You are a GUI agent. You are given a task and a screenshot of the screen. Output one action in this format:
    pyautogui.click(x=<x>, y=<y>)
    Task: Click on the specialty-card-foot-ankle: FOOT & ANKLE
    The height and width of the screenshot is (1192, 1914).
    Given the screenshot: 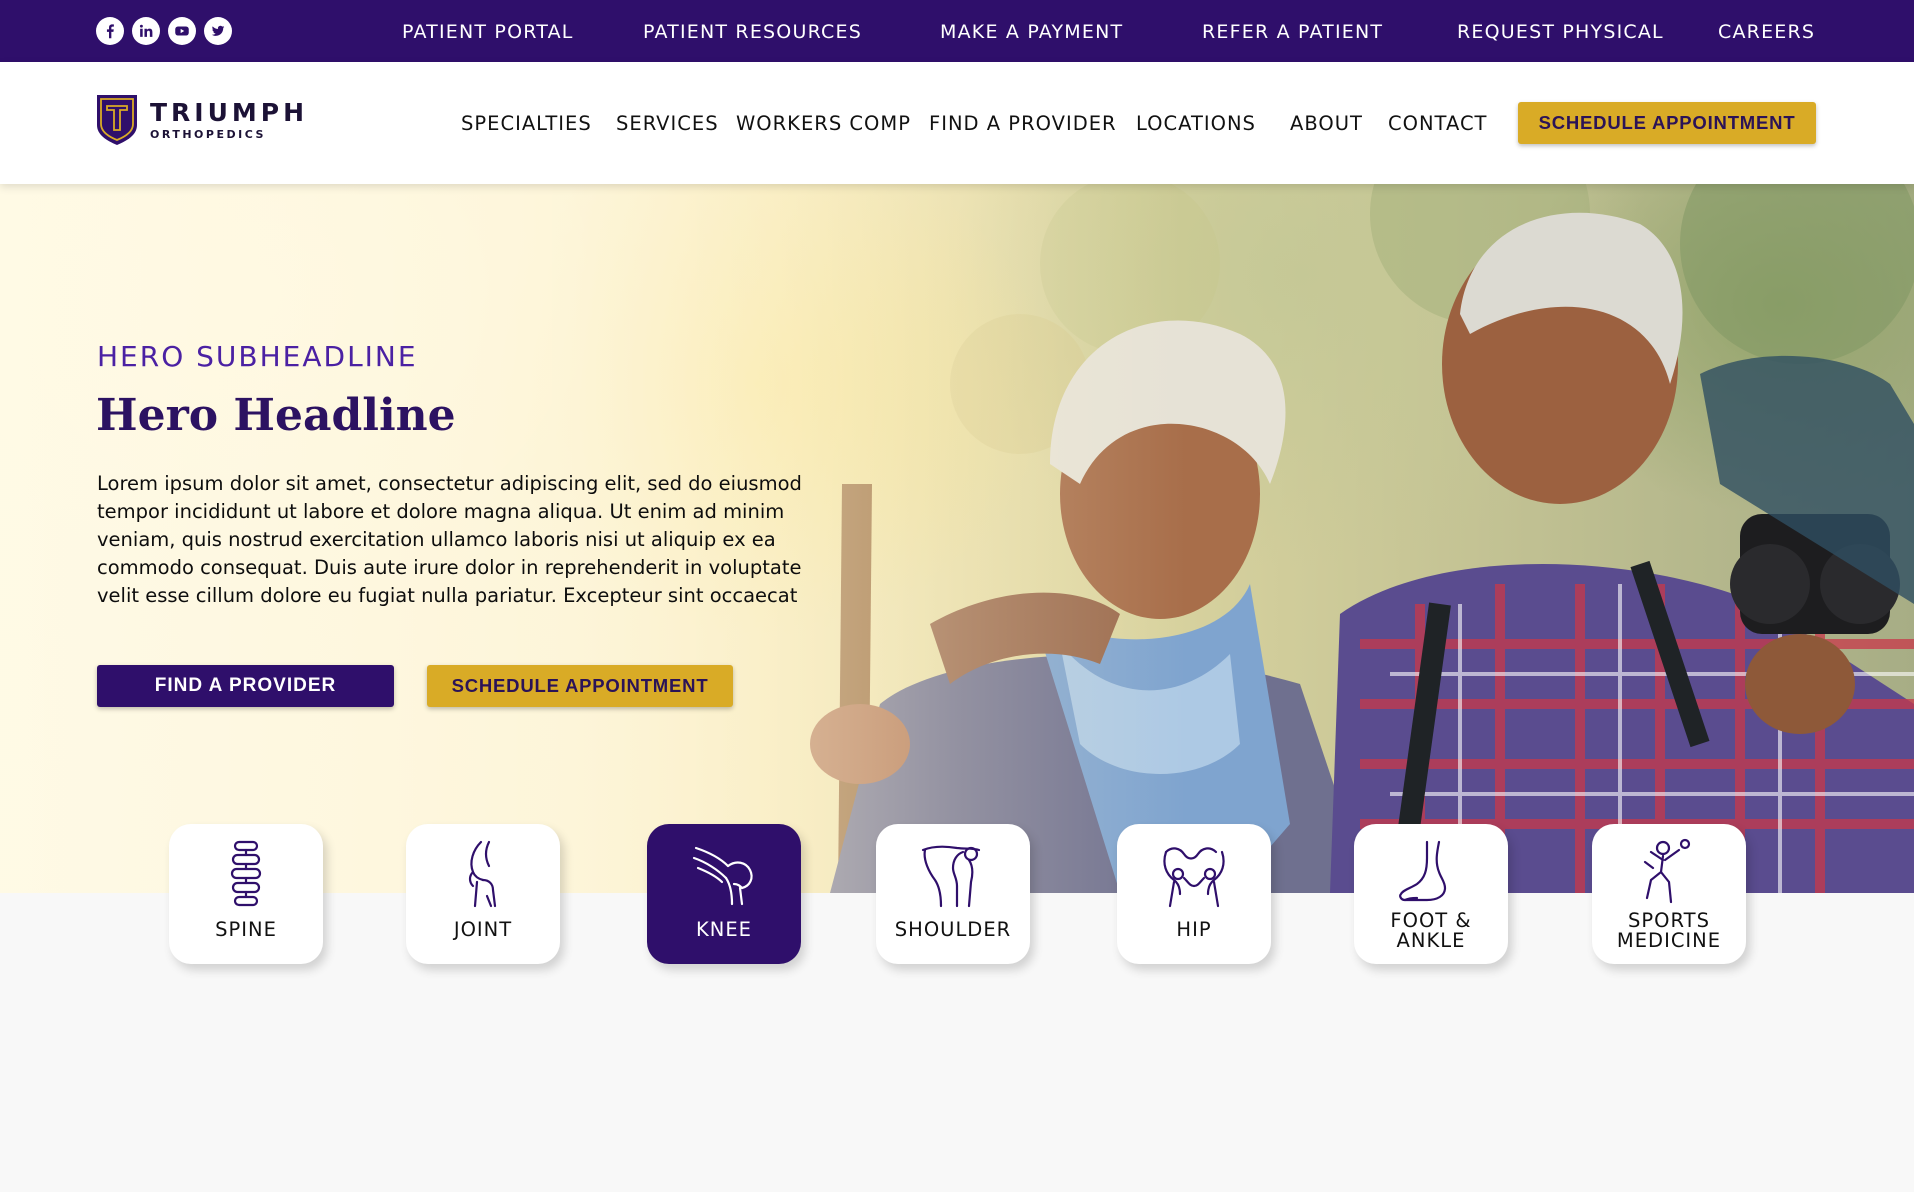 What is the action you would take?
    pyautogui.click(x=1431, y=894)
    